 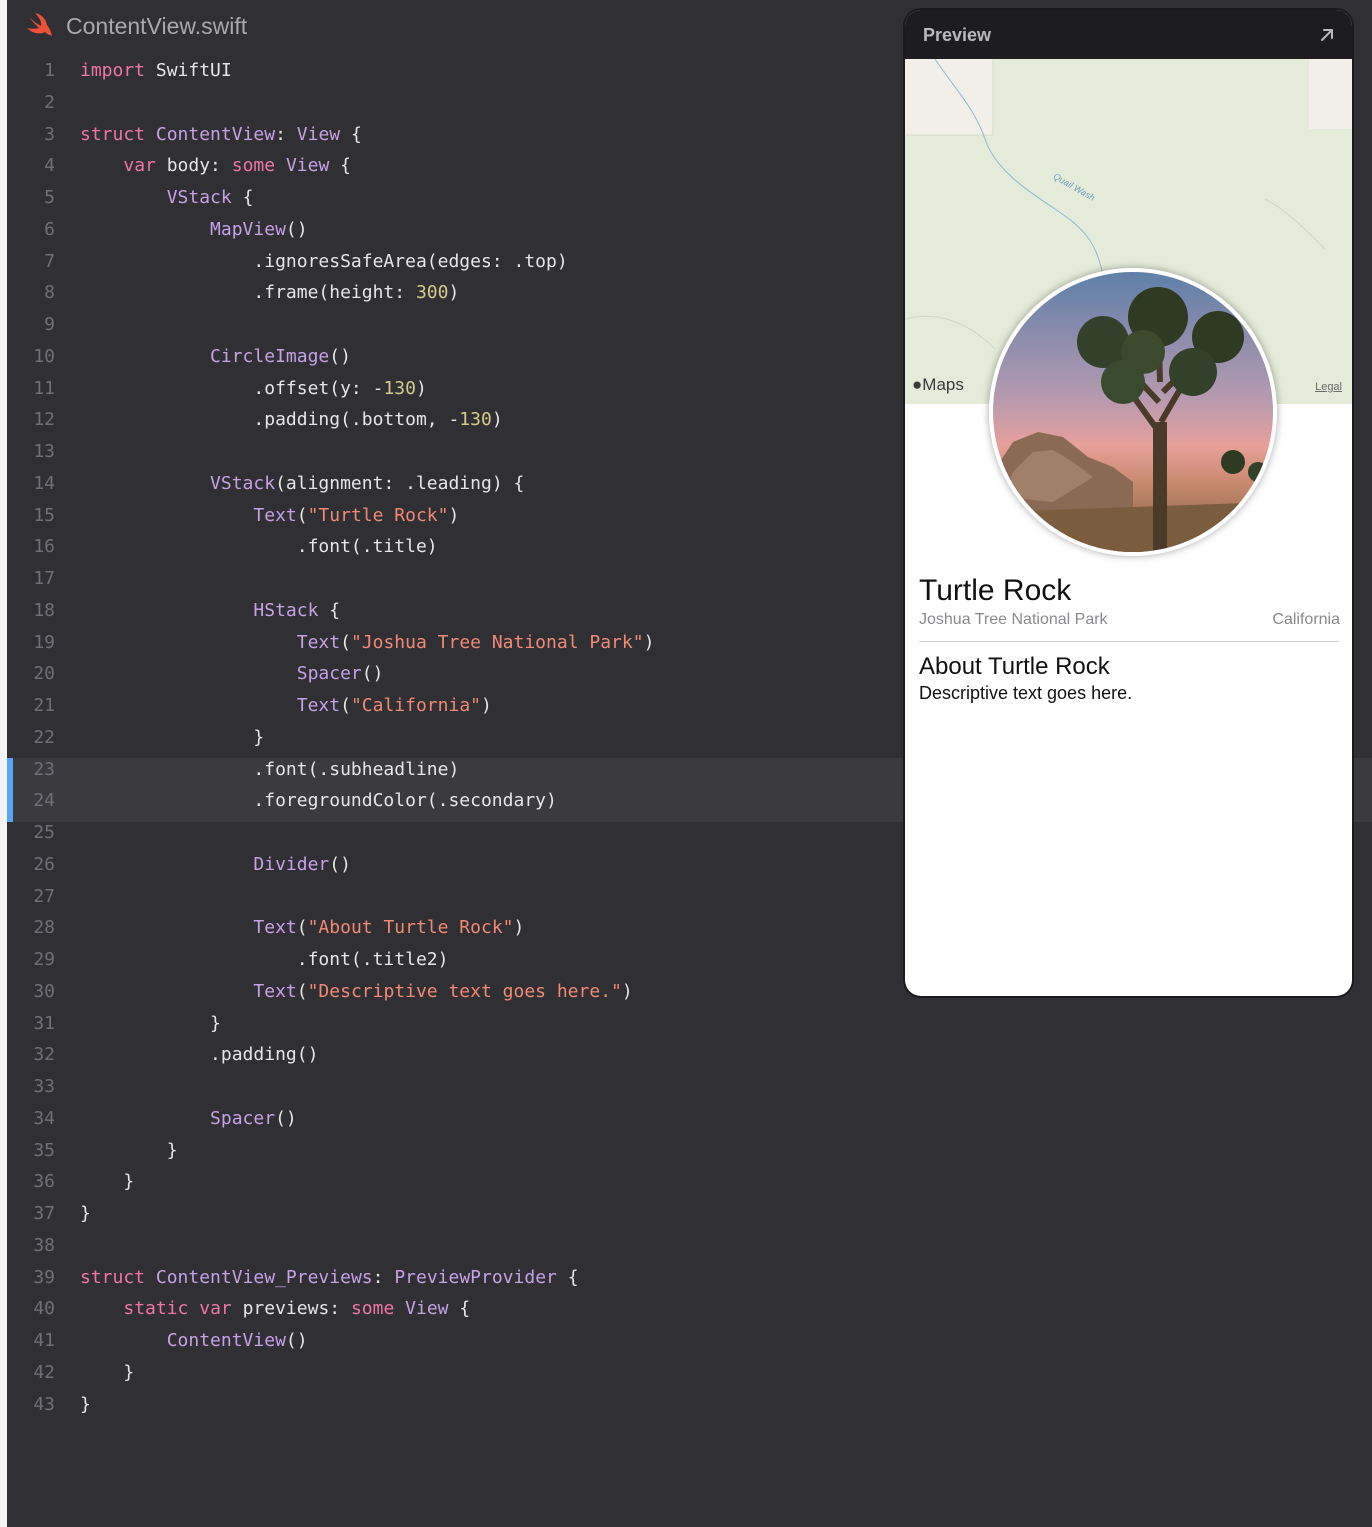 I want to click on apple-logo-icon: ●, so click(x=917, y=384).